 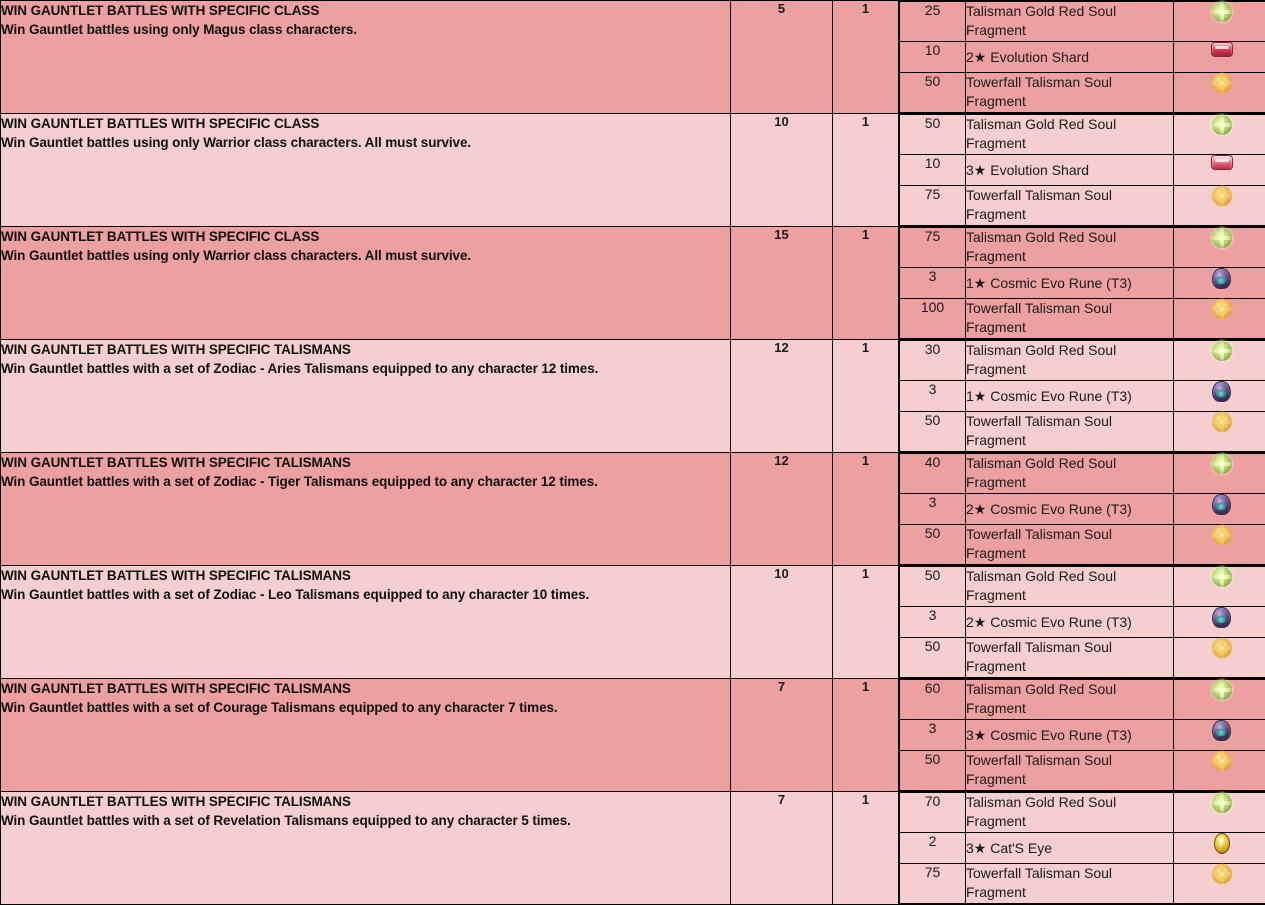 What do you see at coordinates (1082, 319) in the screenshot?
I see `reward-row: 100Towerfall Talisman Soul Fragment` at bounding box center [1082, 319].